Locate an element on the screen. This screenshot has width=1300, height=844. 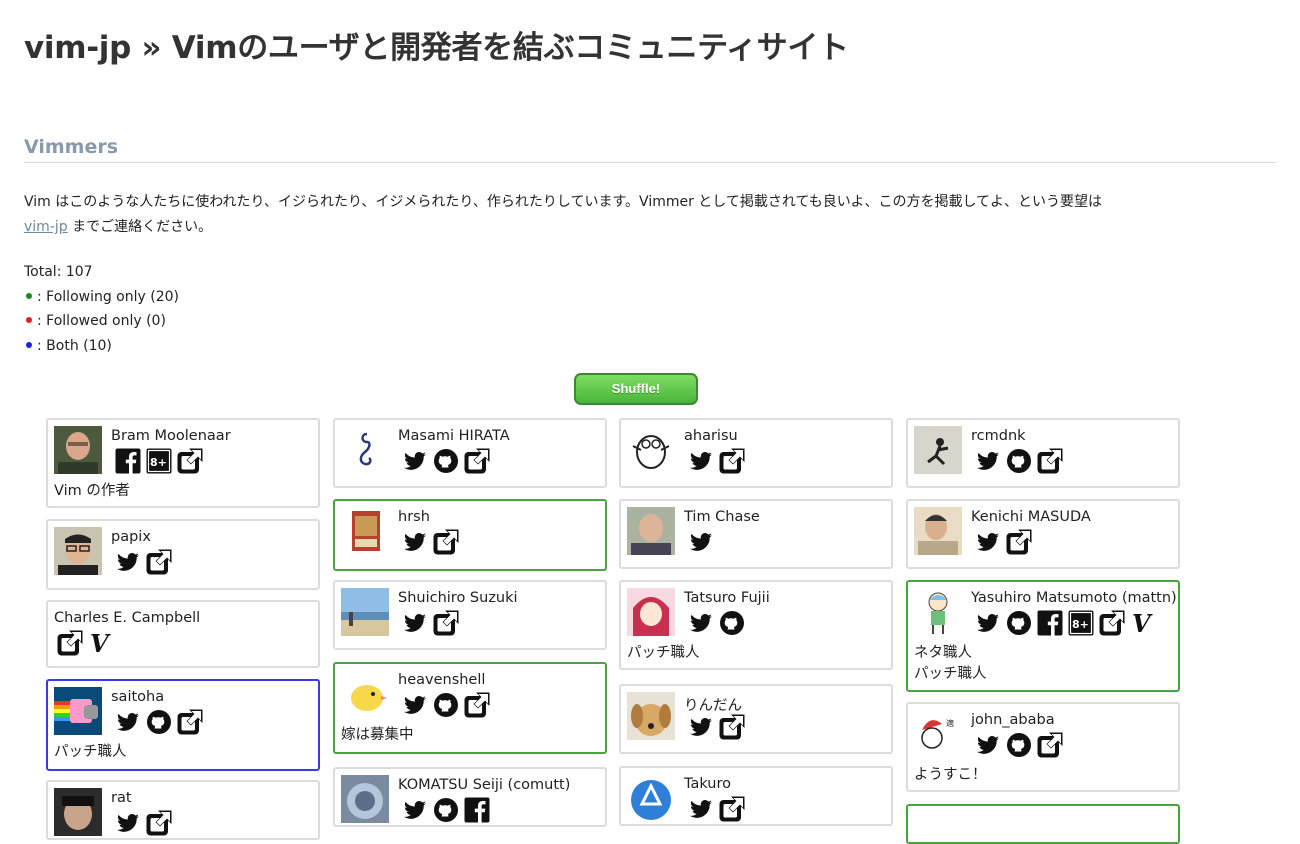
vimmer-name: Yasuhiro Matsumoto (mattn) is located at coordinates (1074, 598).